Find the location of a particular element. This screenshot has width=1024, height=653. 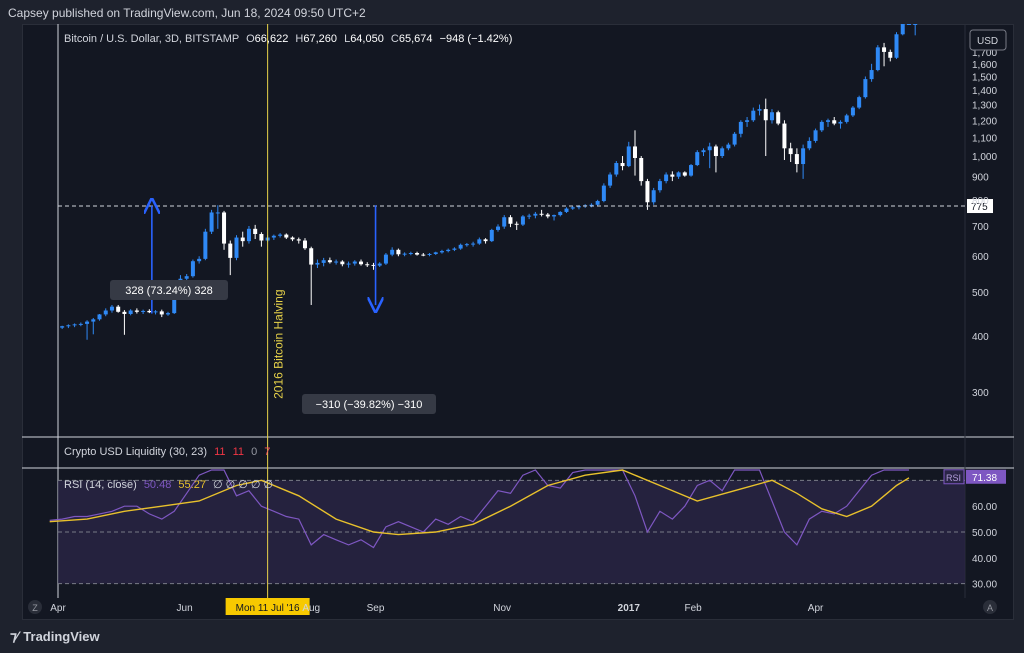

rsi-tick-label: 50.00 is located at coordinates (984, 533).